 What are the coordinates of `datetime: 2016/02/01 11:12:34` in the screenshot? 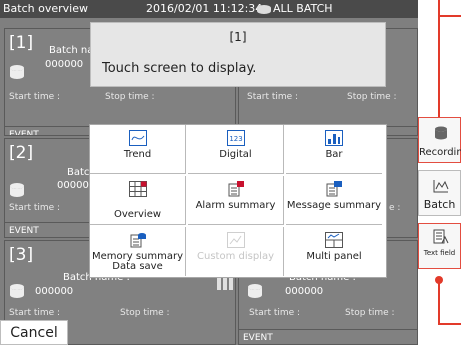 It's located at (204, 8).